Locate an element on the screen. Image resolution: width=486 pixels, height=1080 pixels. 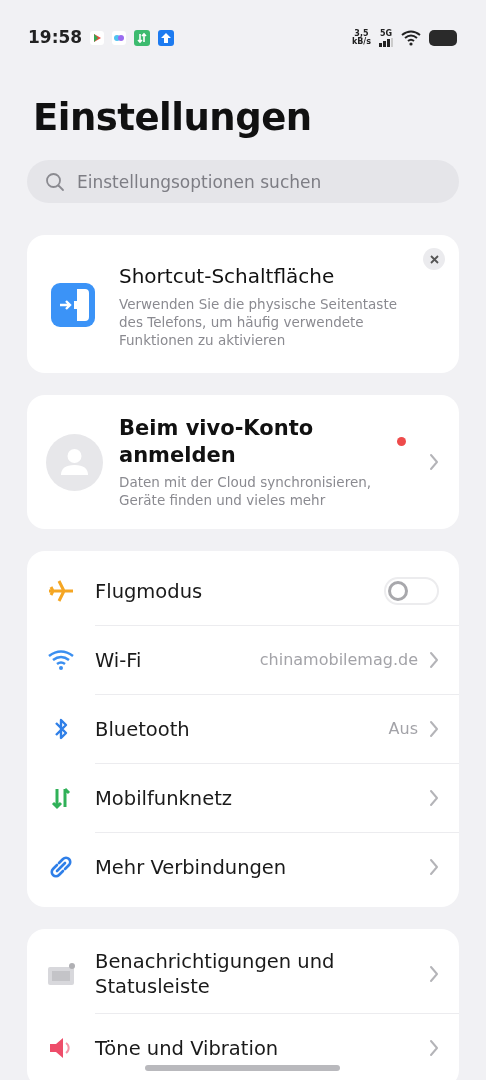
item-label: Bluetooth is located at coordinates (143, 729).